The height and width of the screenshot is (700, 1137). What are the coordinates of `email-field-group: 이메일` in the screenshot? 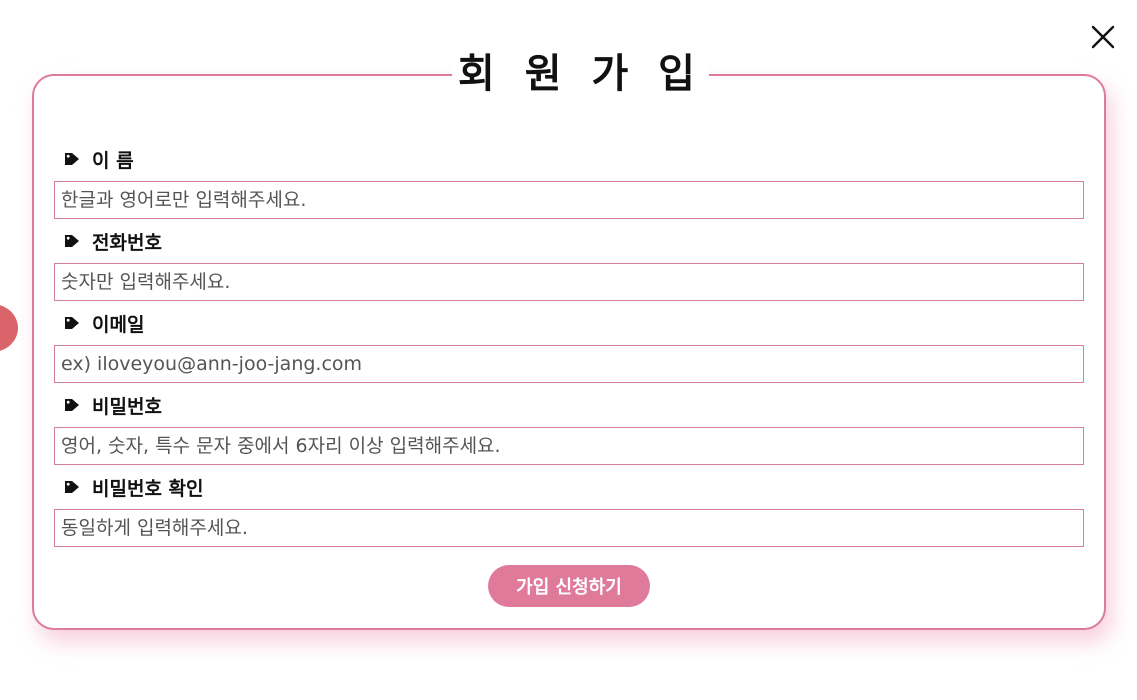 It's located at (569, 346).